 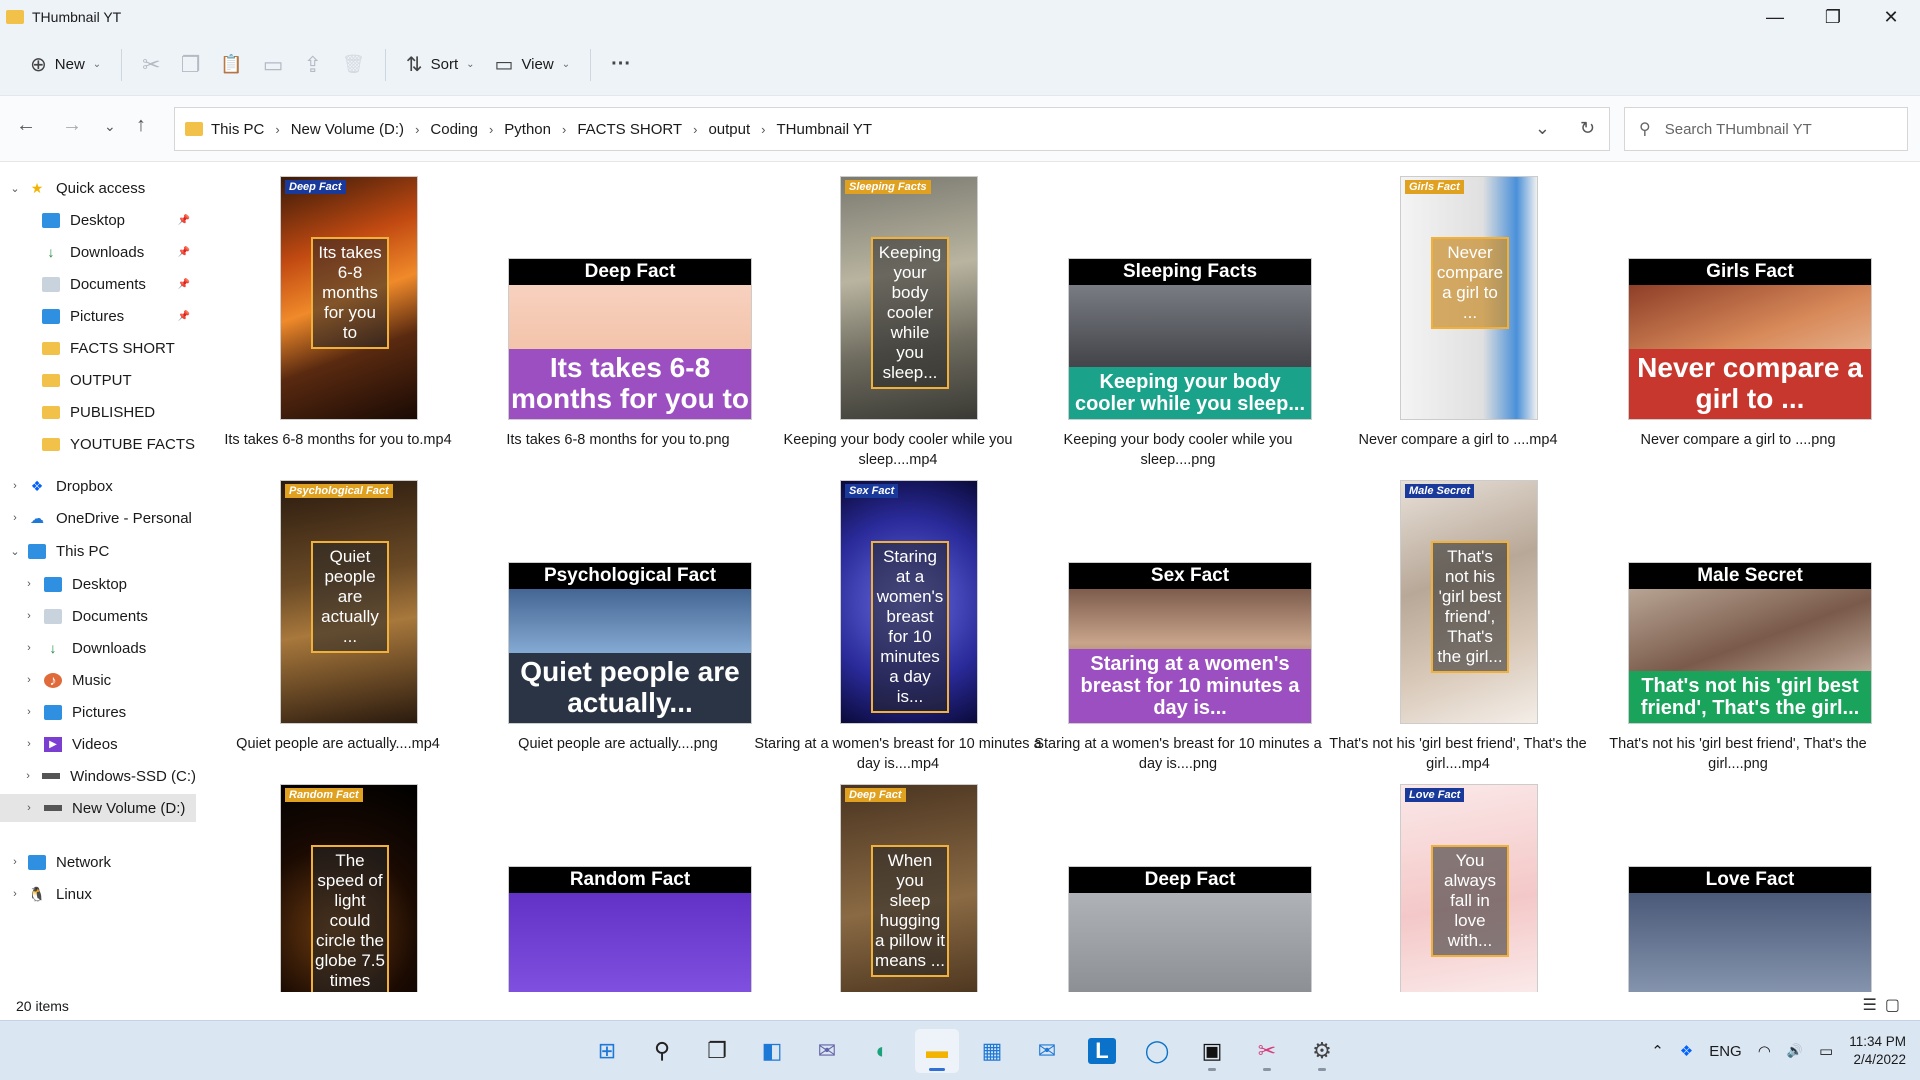 I want to click on sidebar-item-quick-access: ⌄ ★ Quick access, so click(x=98, y=188).